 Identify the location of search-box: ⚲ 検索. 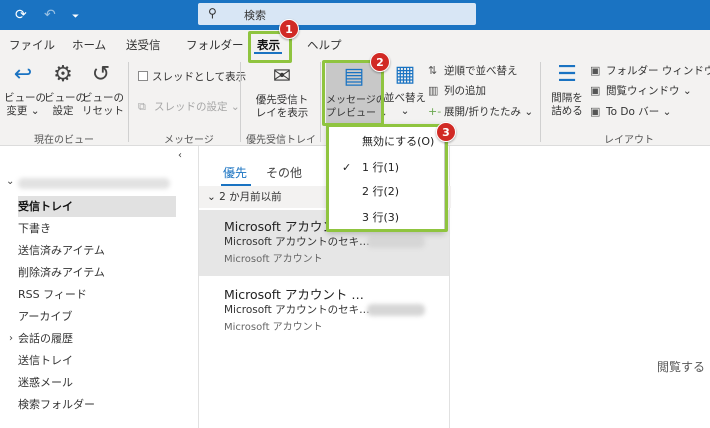
(337, 14).